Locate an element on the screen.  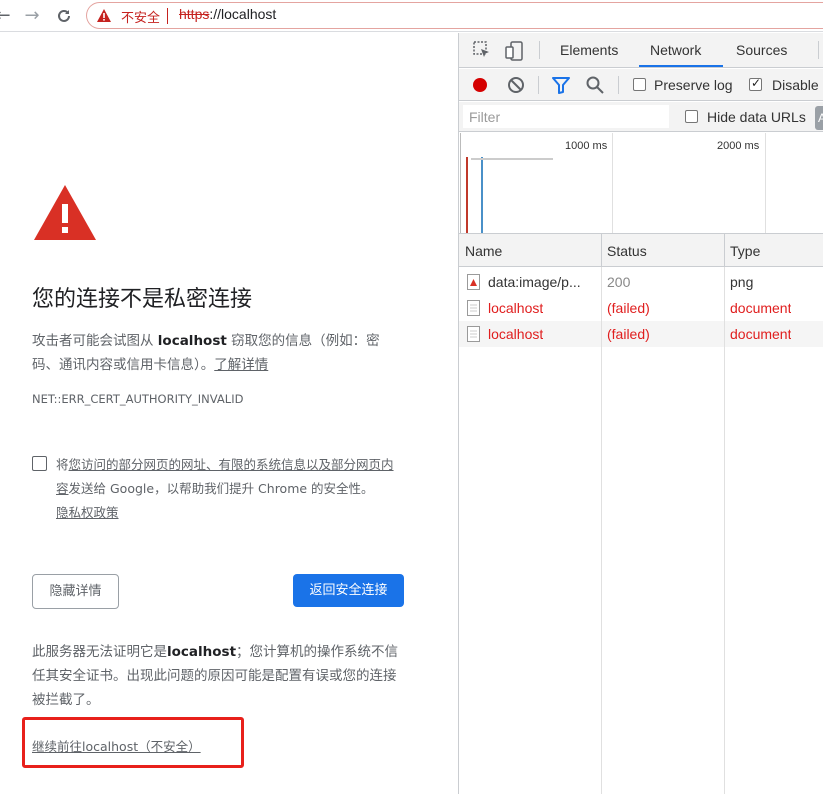
devtools-tab-bar: Elements Network Sources is located at coordinates (641, 50).